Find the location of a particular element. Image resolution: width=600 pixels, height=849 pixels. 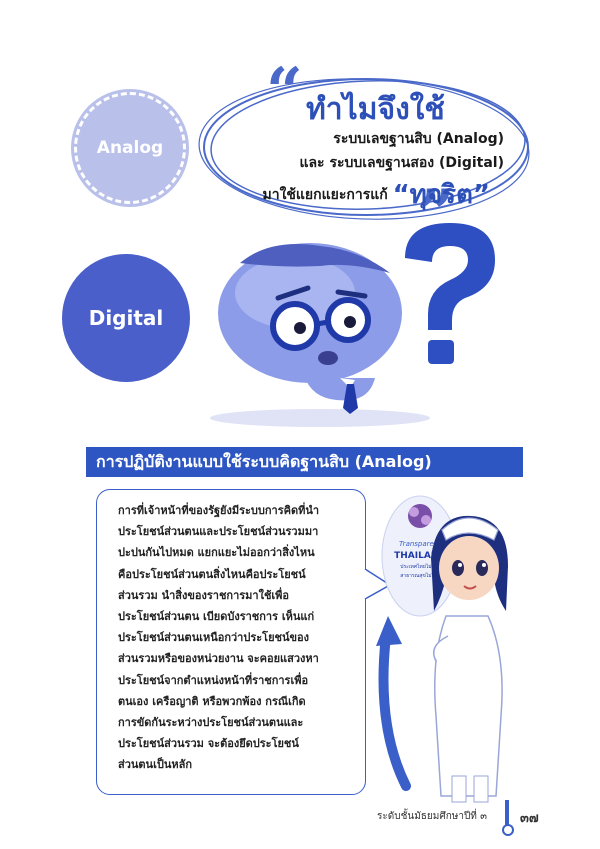

digital-circle: Digital is located at coordinates (126, 318).